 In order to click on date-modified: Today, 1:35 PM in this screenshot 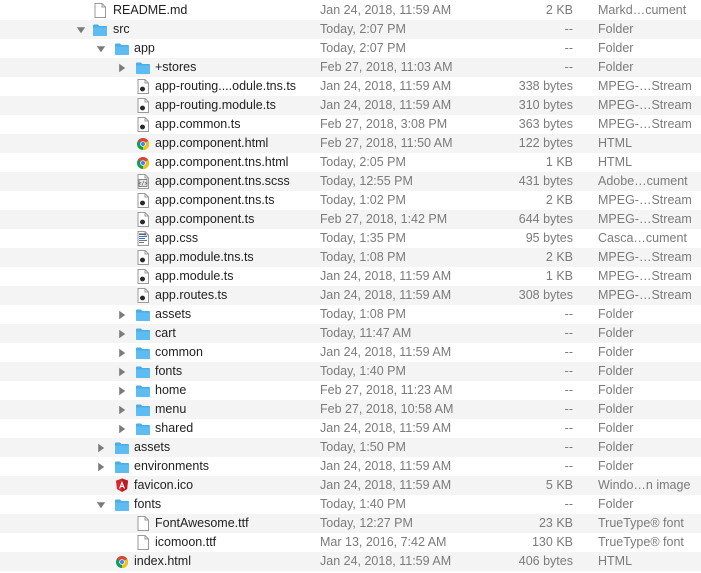, I will do `click(363, 238)`.